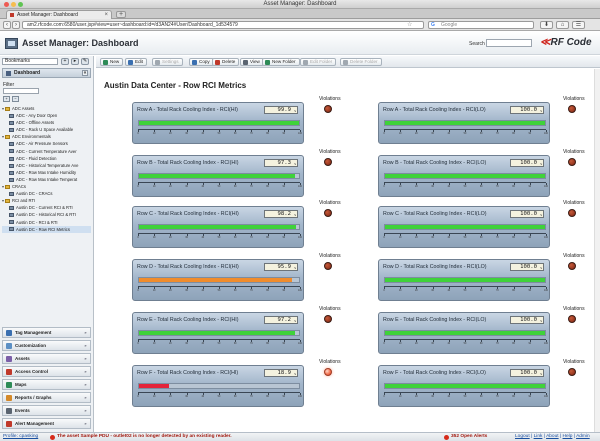 The width and height of the screenshot is (600, 441). I want to click on accordion-events: Events », so click(46, 410).